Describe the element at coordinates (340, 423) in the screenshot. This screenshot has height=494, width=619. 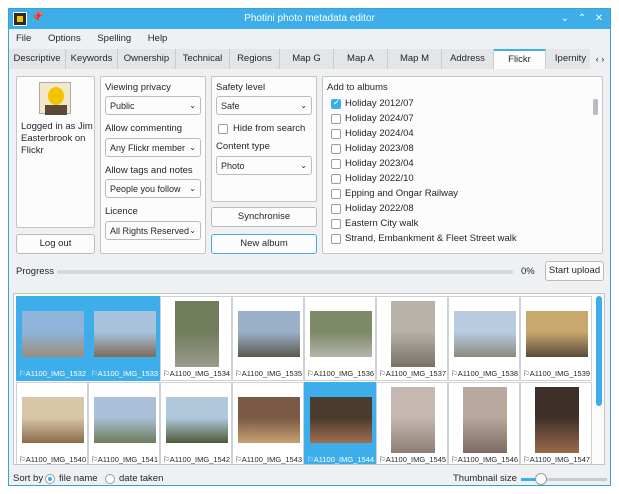
I see `image-thumbnail: ⚐A1100_IMG_1544` at that location.